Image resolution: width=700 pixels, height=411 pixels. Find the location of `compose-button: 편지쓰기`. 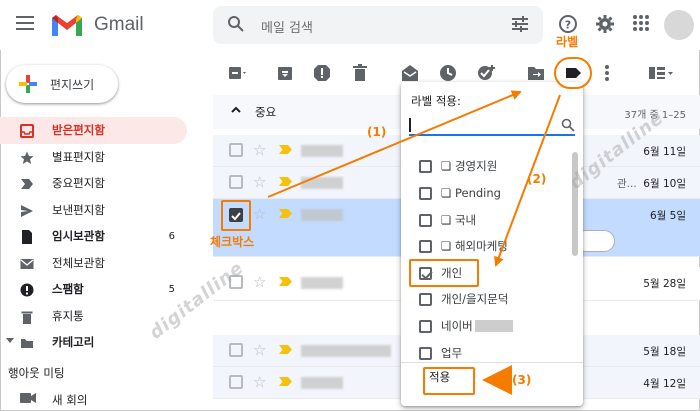

compose-button: 편지쓰기 is located at coordinates (62, 84).